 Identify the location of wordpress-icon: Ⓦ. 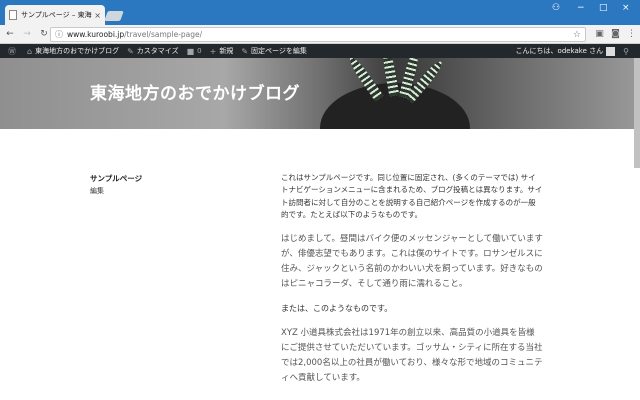
(13, 51).